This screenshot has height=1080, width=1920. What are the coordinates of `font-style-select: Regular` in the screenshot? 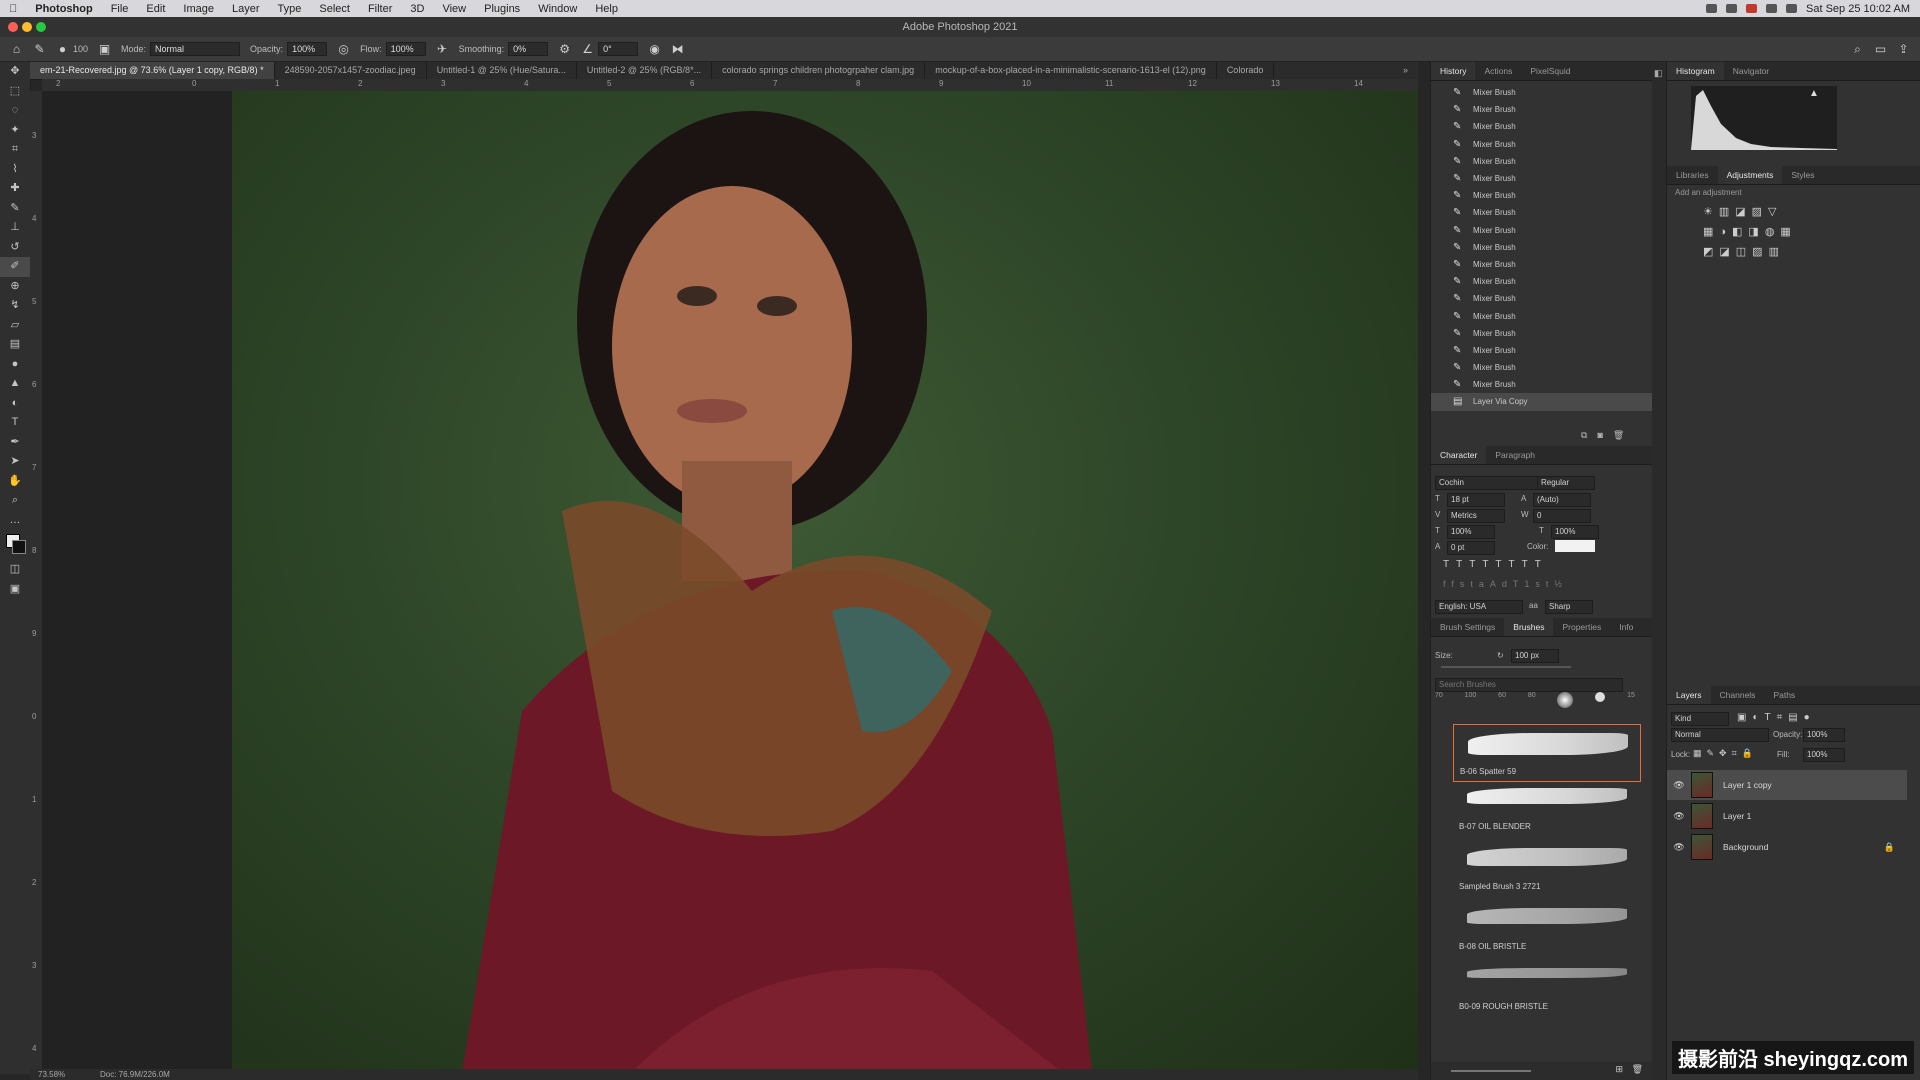 It's located at (1566, 483).